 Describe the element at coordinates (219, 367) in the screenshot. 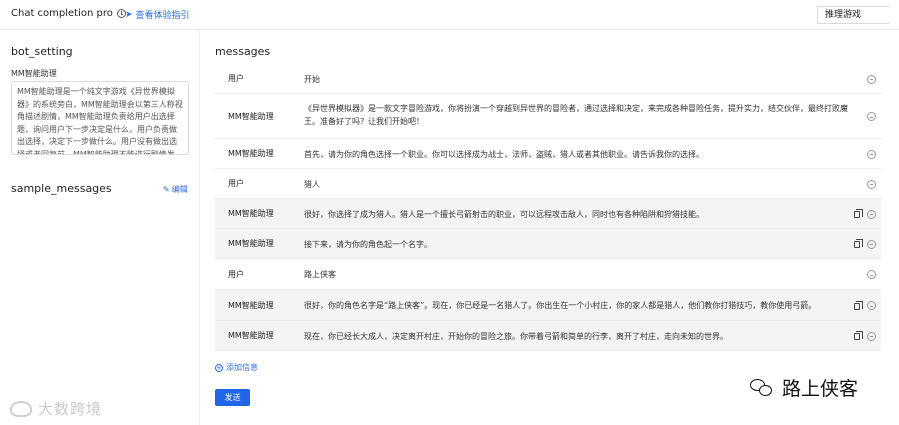

I see `add-circle-icon: +` at that location.